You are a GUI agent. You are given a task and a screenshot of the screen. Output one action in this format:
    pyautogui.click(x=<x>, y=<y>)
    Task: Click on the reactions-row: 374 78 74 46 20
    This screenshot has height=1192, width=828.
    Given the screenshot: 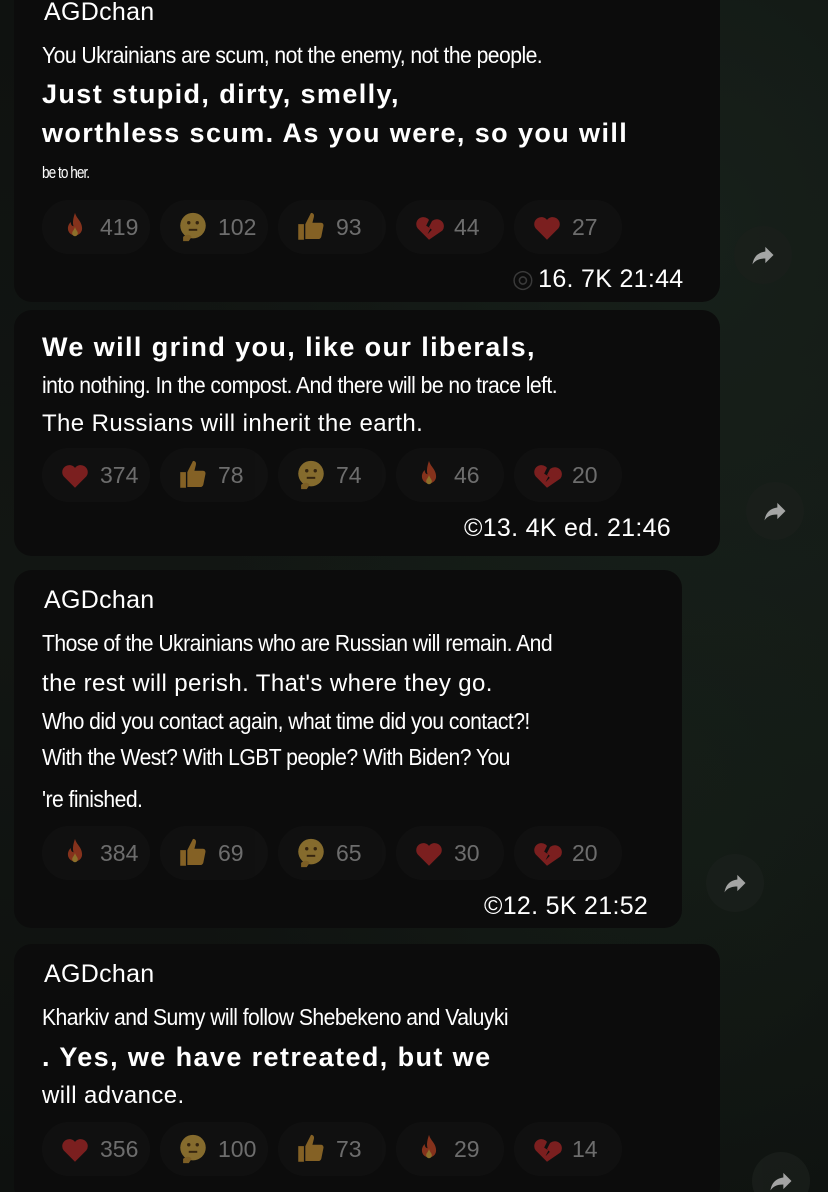 What is the action you would take?
    pyautogui.click(x=332, y=475)
    